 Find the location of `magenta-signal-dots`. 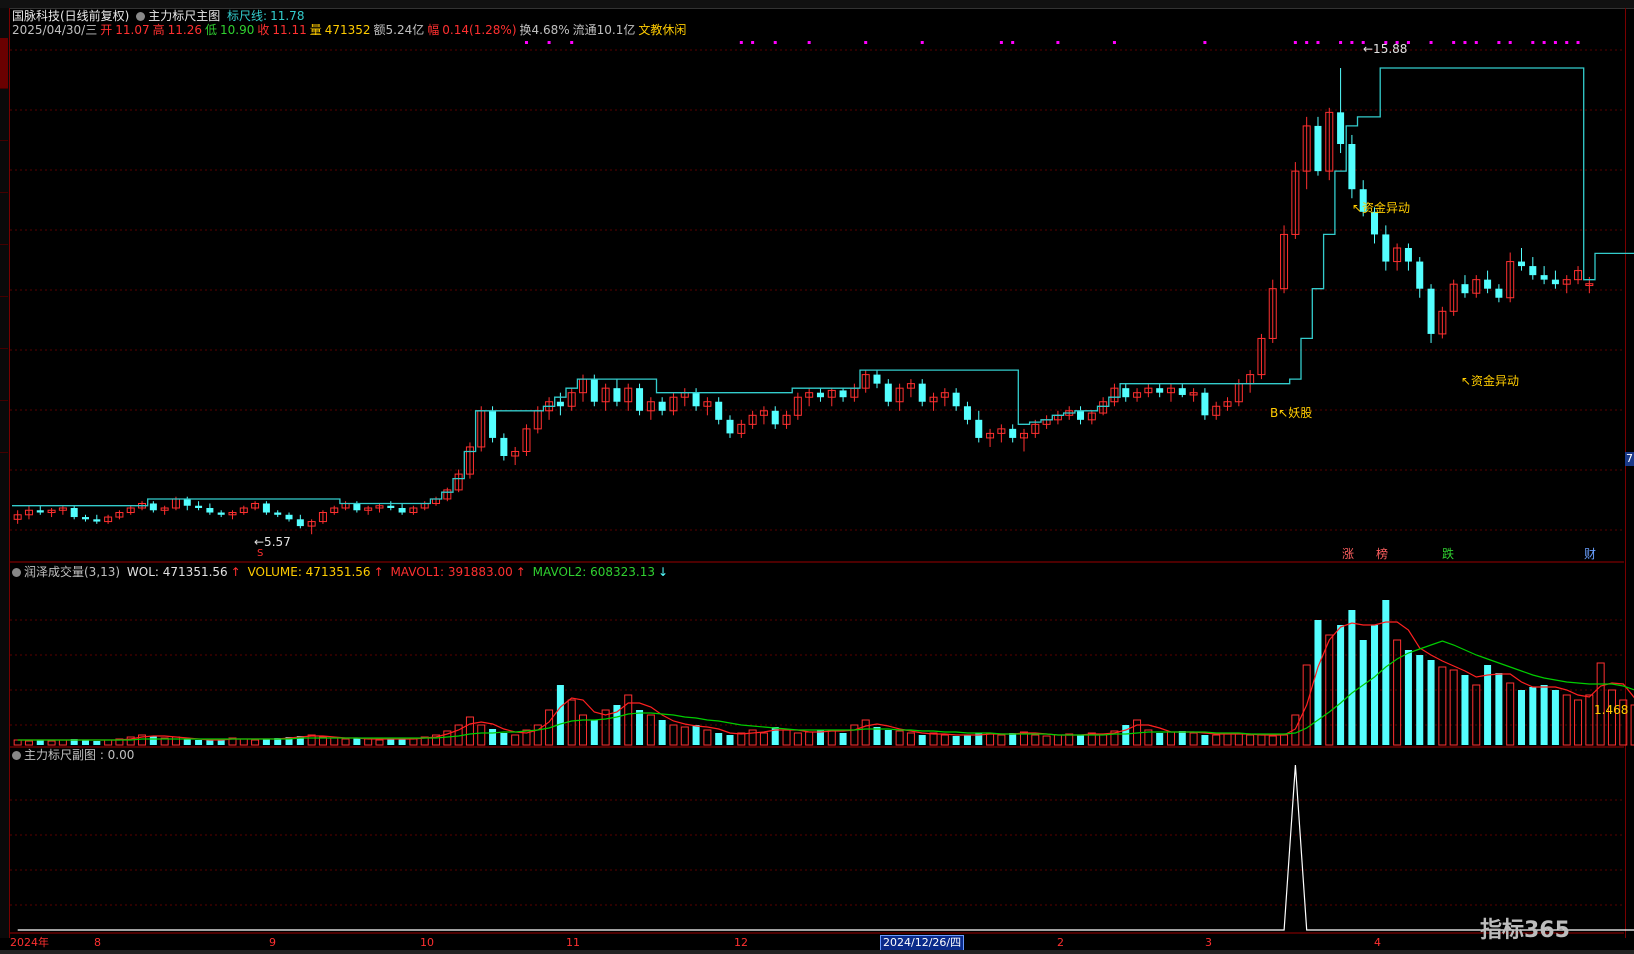

magenta-signal-dots is located at coordinates (1052, 42).